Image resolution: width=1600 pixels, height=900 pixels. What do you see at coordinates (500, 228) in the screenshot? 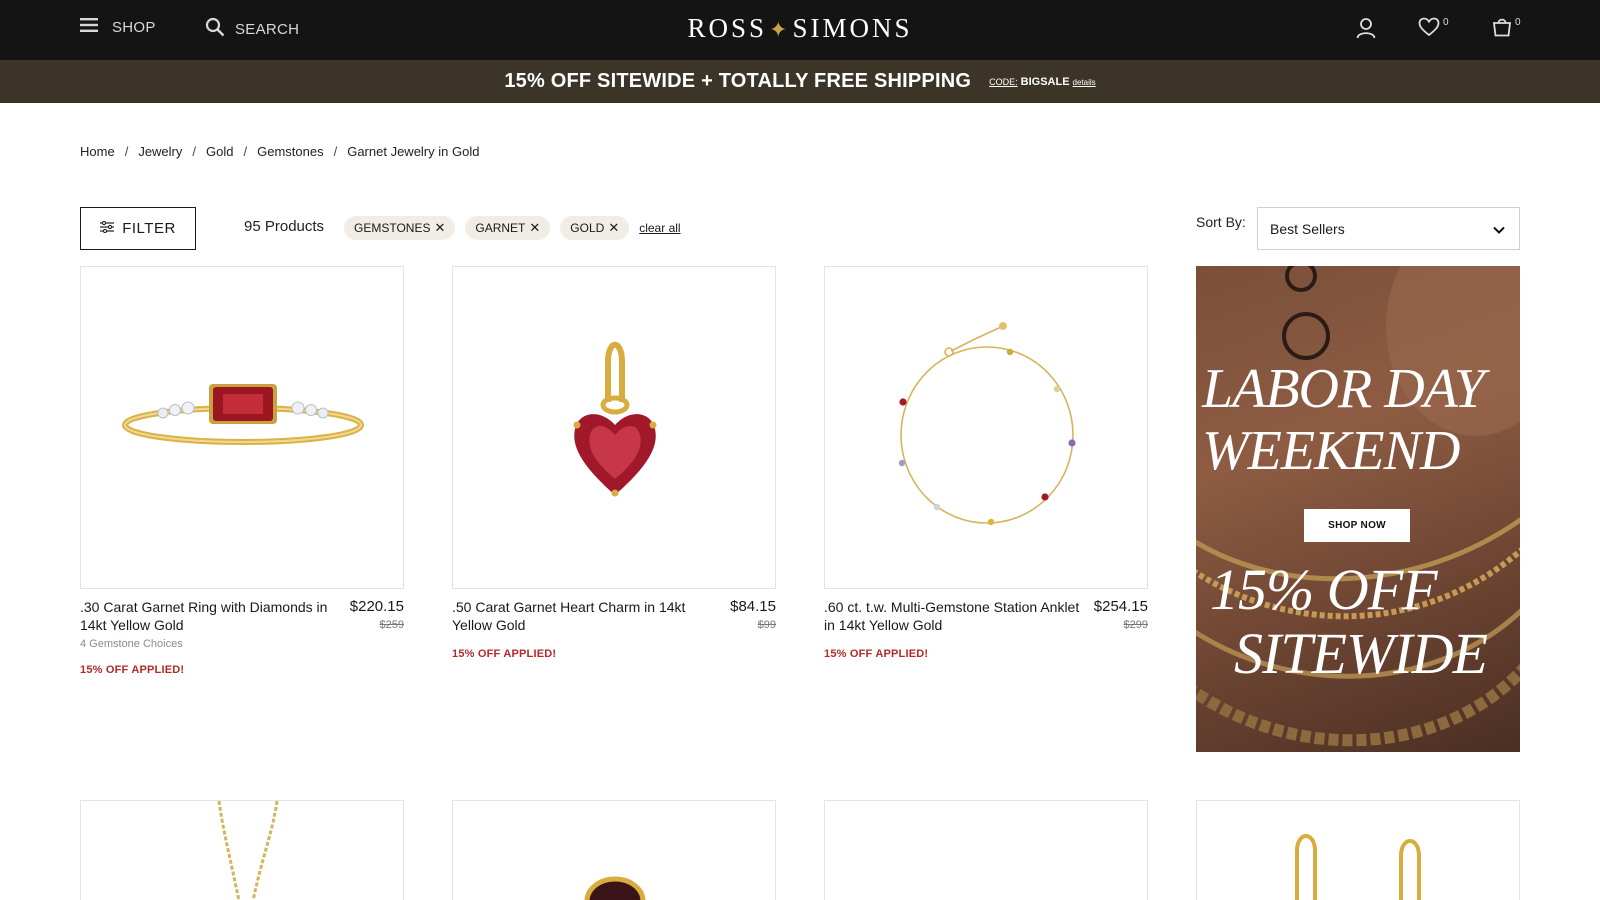
I see `chip-label: GARNET` at bounding box center [500, 228].